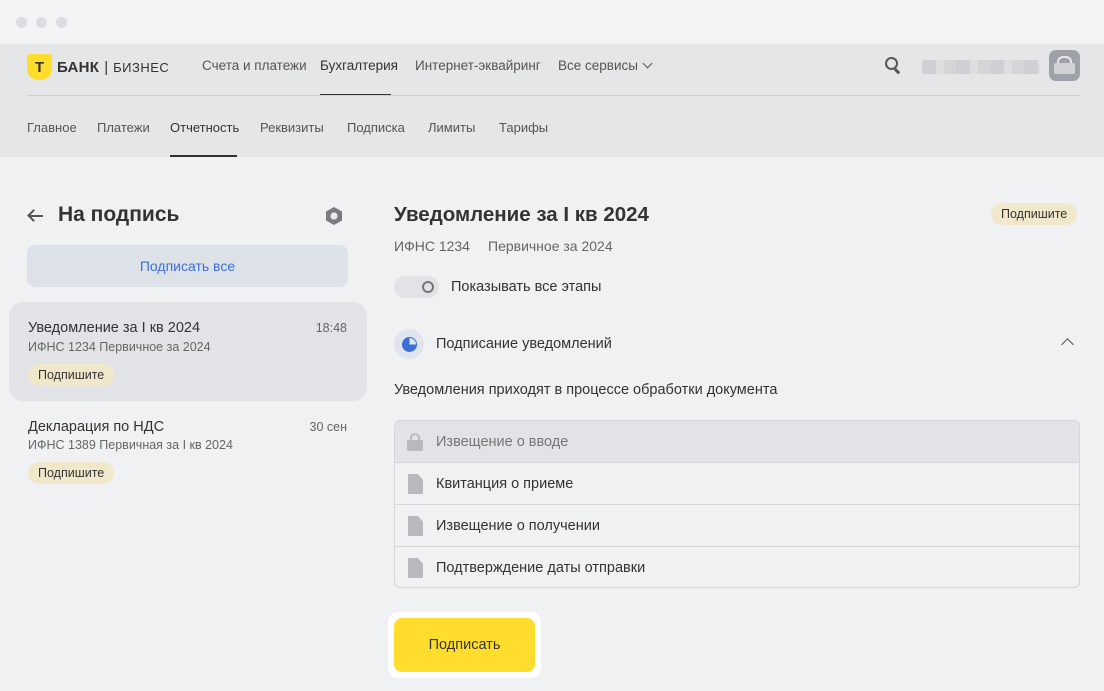 The image size is (1104, 691). I want to click on main-nav-item-all-services-label: Все сервисы, so click(598, 65).